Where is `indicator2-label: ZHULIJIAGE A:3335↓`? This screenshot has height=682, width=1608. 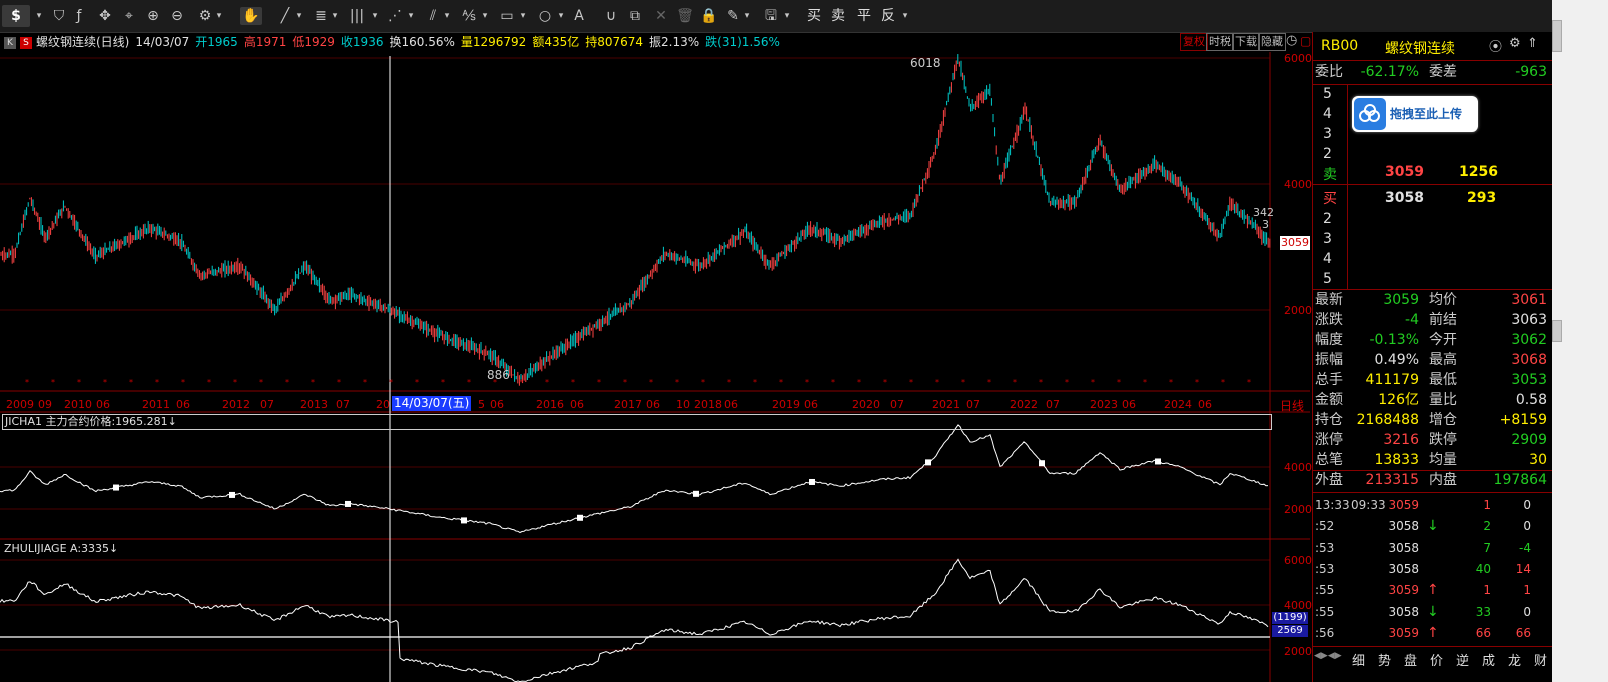 indicator2-label: ZHULIJIAGE A:3335↓ is located at coordinates (61, 548).